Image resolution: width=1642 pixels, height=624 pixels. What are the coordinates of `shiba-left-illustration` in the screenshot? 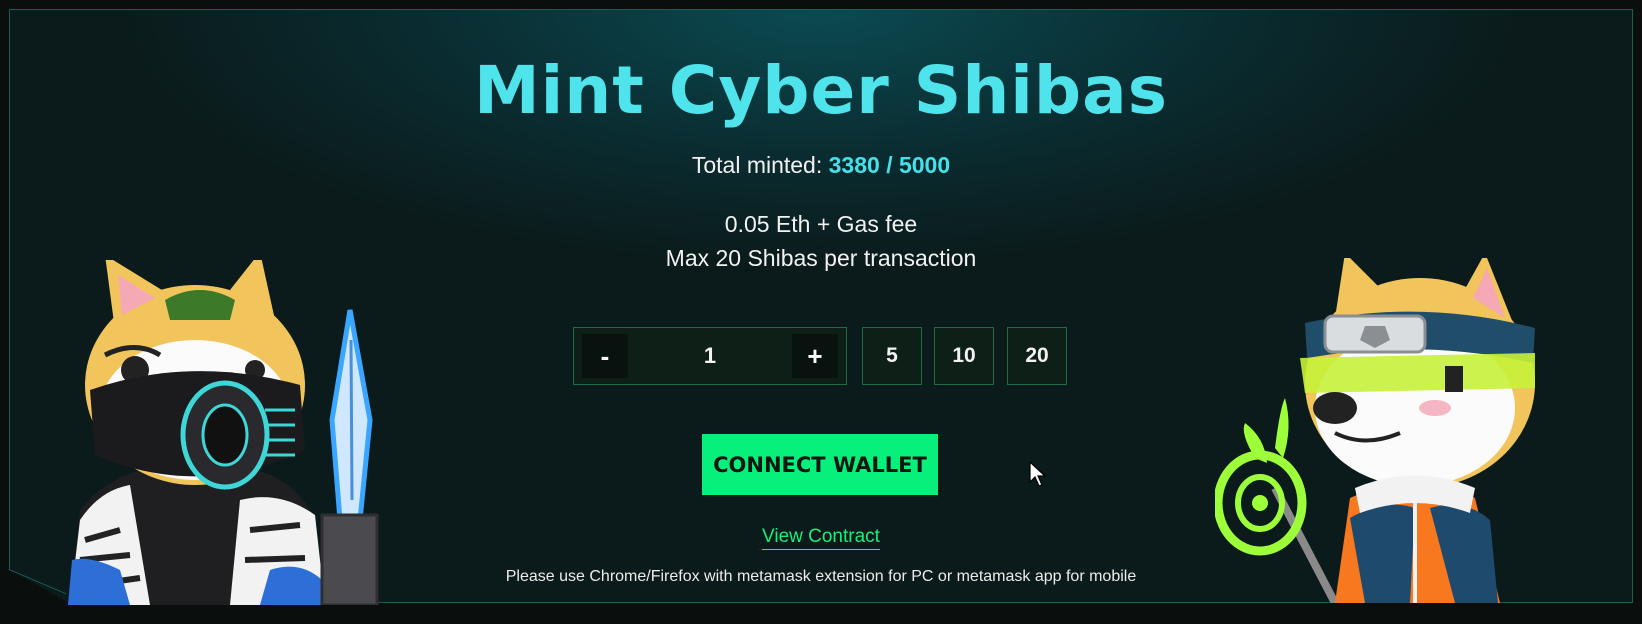 It's located at (223, 432).